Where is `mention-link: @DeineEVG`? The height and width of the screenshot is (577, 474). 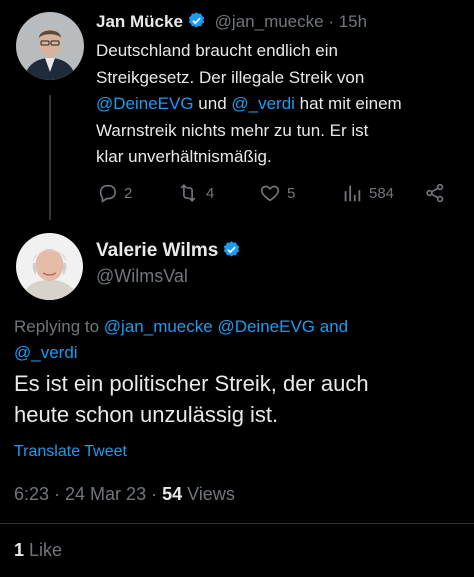
mention-link: @DeineEVG is located at coordinates (145, 103).